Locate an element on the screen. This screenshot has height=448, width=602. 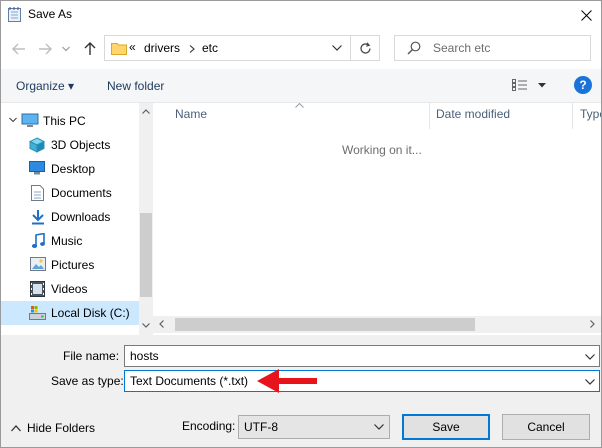
downloads-icon is located at coordinates (38, 217).